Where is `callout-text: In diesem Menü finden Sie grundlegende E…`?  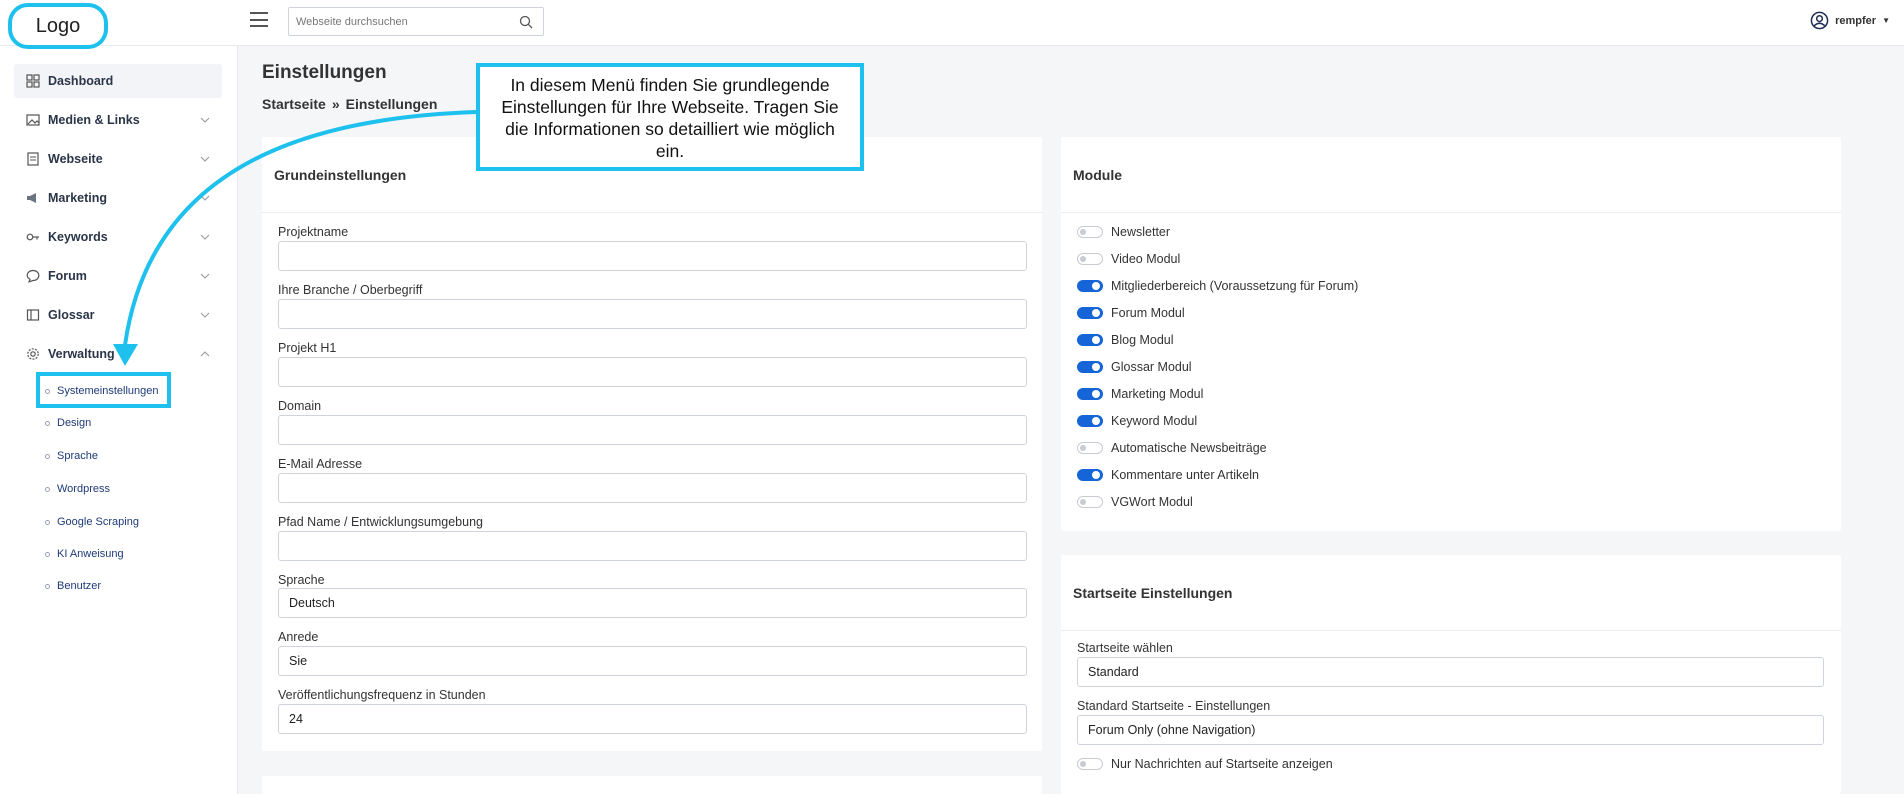
callout-text: In diesem Menü finden Sie grundlegende E… is located at coordinates (670, 118).